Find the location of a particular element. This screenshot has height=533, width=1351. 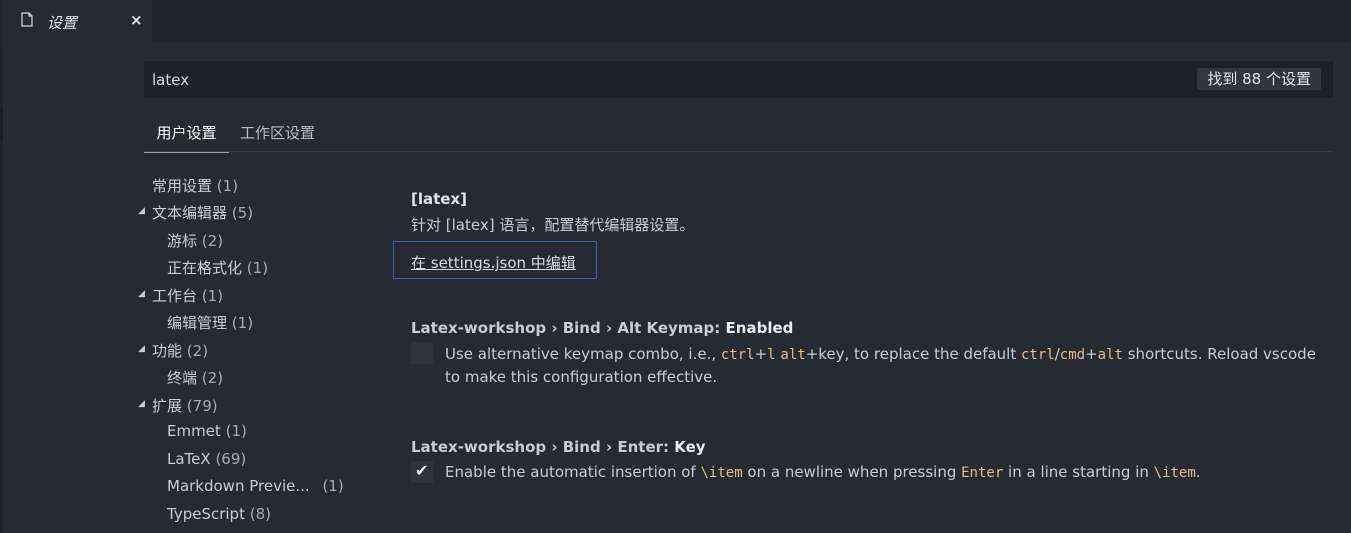

toc-item-common: 常用设置 (1) is located at coordinates (195, 185).